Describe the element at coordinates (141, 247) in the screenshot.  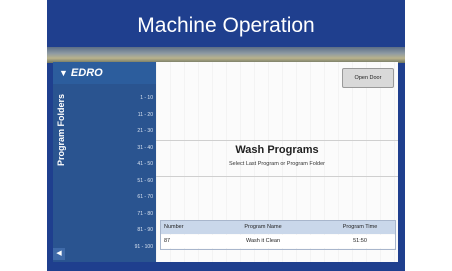
I see `folder-range-item: 91 - 100` at that location.